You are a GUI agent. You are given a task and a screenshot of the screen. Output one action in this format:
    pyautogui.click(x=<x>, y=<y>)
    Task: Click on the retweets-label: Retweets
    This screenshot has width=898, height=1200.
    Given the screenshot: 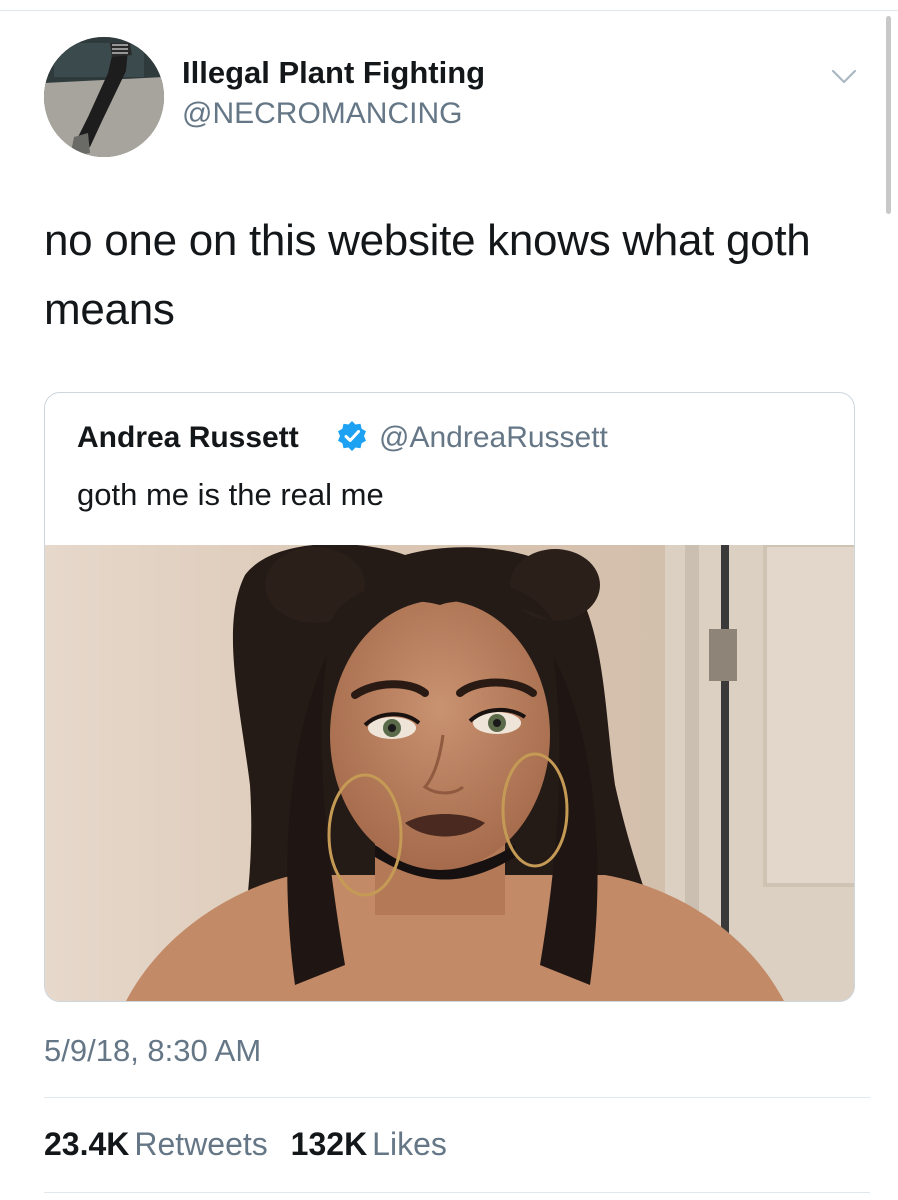 What is the action you would take?
    pyautogui.click(x=201, y=1144)
    